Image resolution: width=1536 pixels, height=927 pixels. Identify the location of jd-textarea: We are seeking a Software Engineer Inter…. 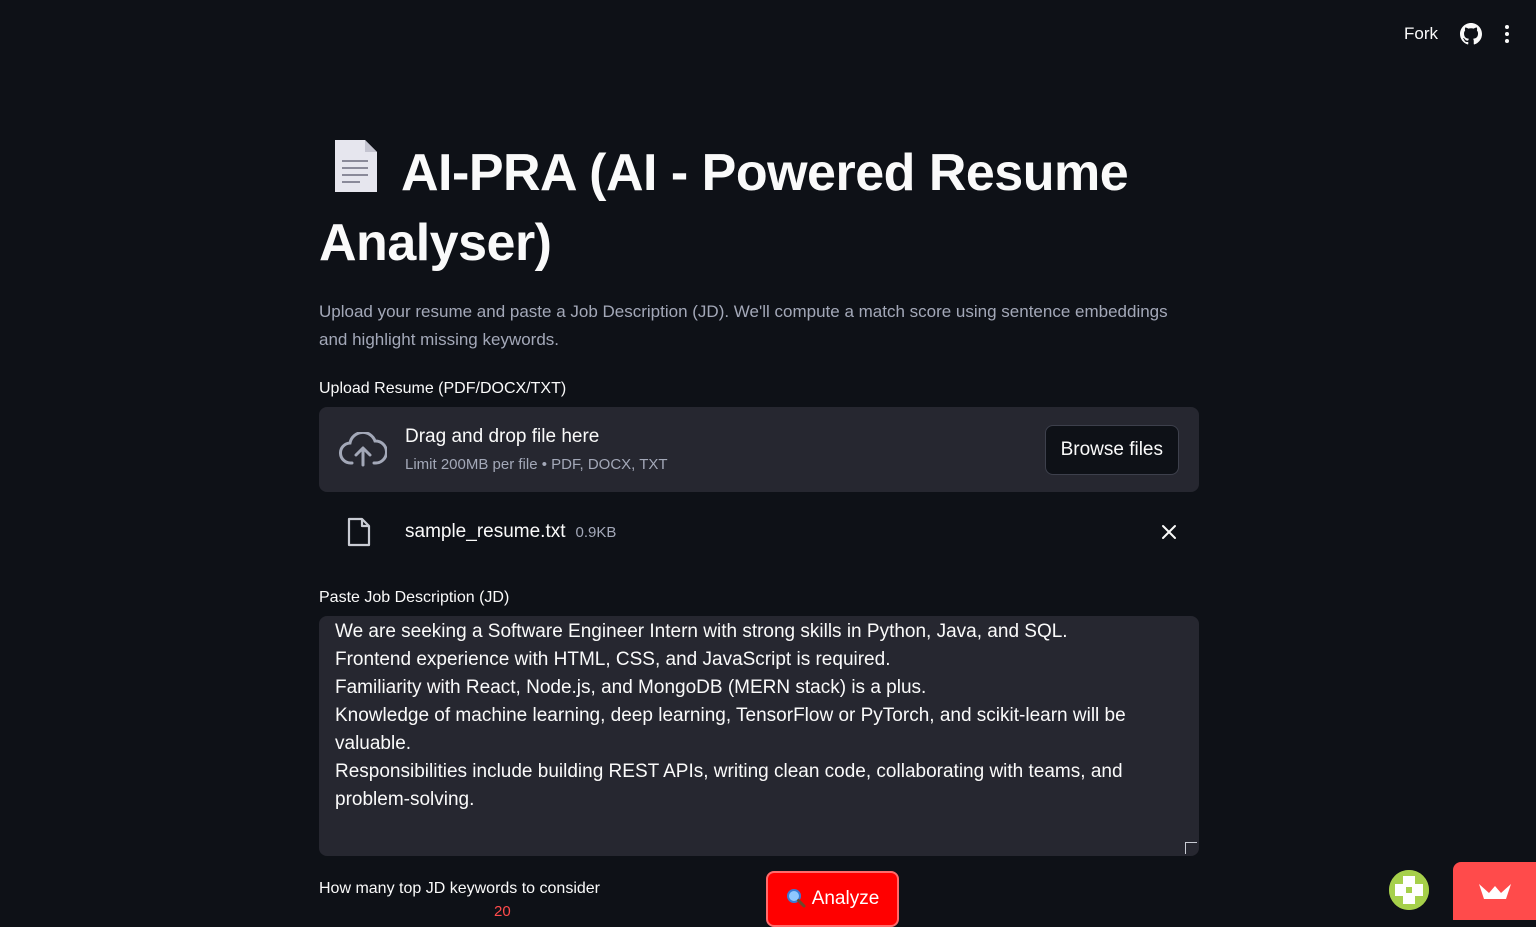
(759, 736).